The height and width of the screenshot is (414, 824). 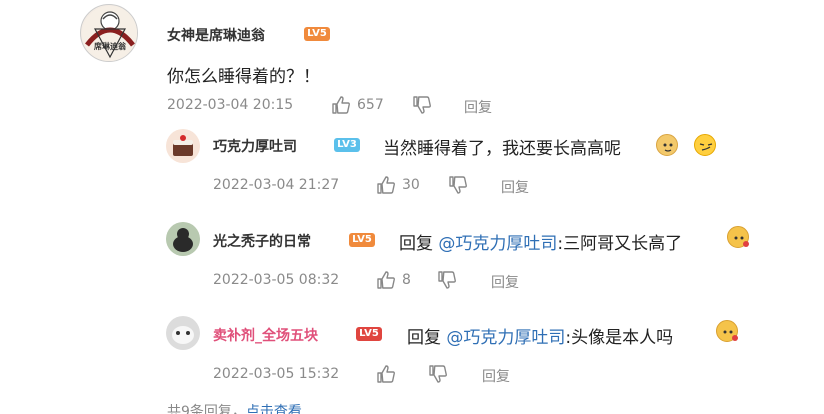 What do you see at coordinates (262, 241) in the screenshot?
I see `reply-username: 光之秃子的日常` at bounding box center [262, 241].